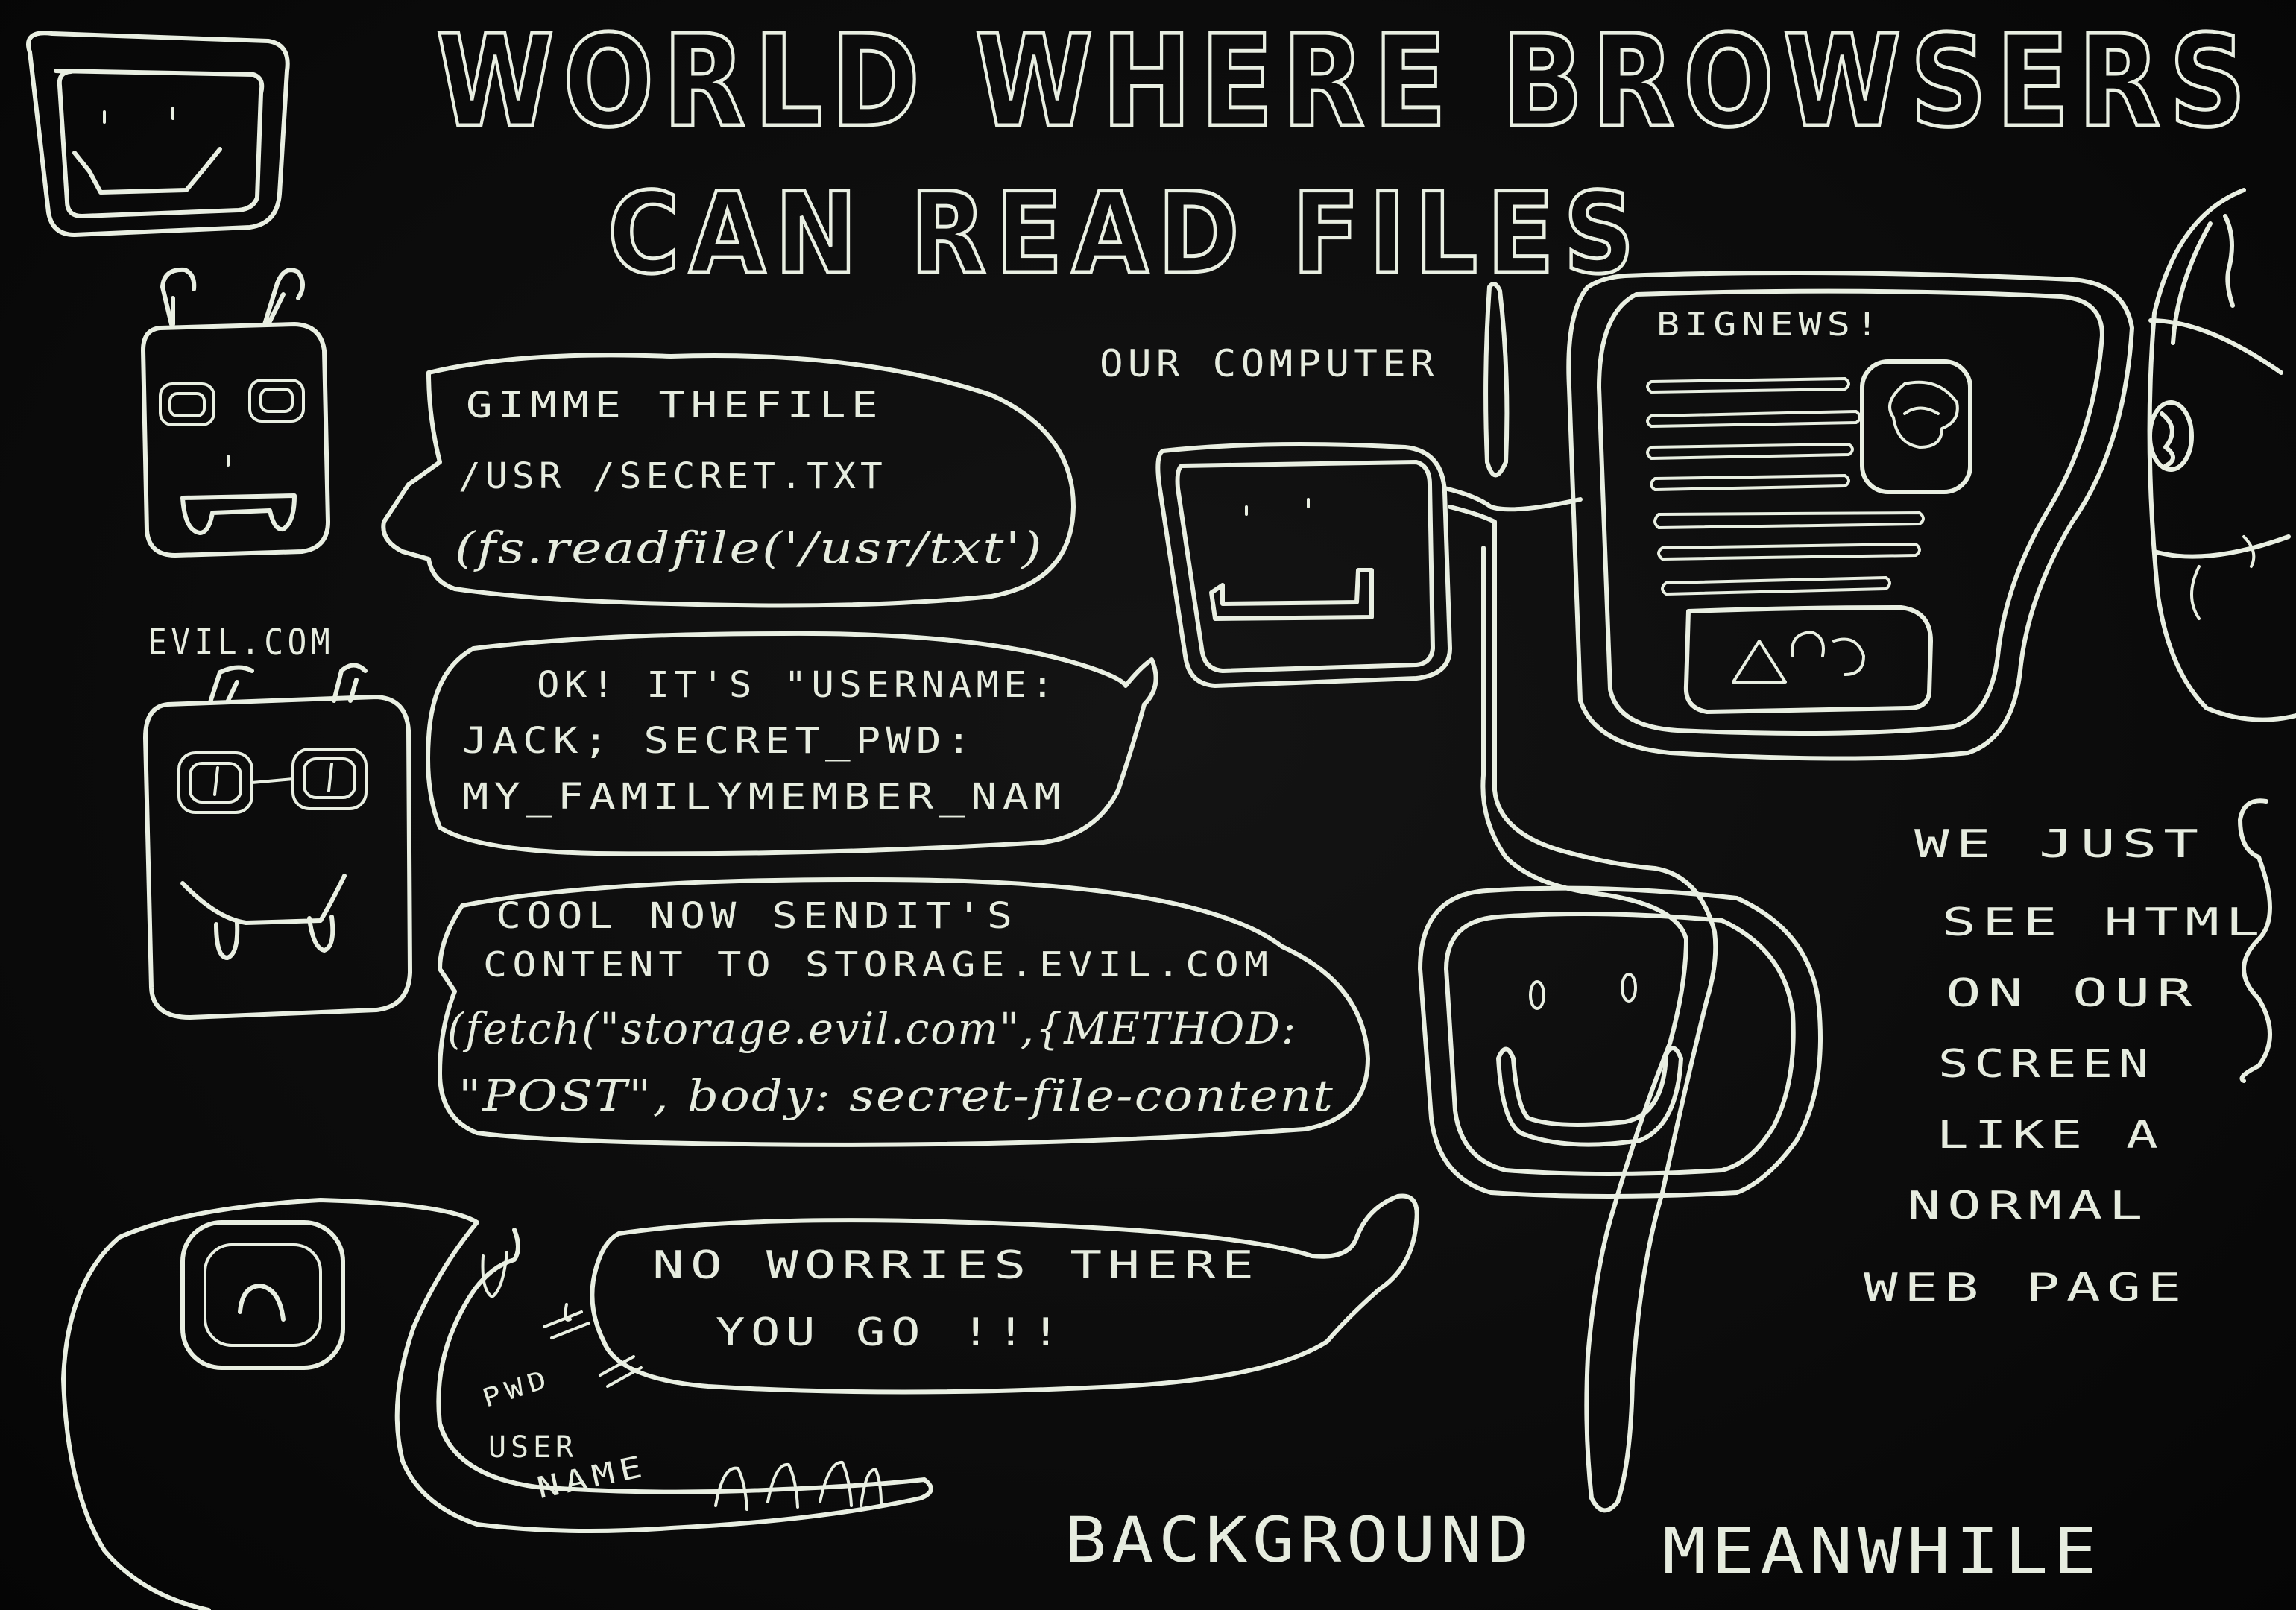 The width and height of the screenshot is (2296, 1610). Describe the element at coordinates (675, 406) in the screenshot. I see `gimme-line-1: GIMME THEFILE` at that location.